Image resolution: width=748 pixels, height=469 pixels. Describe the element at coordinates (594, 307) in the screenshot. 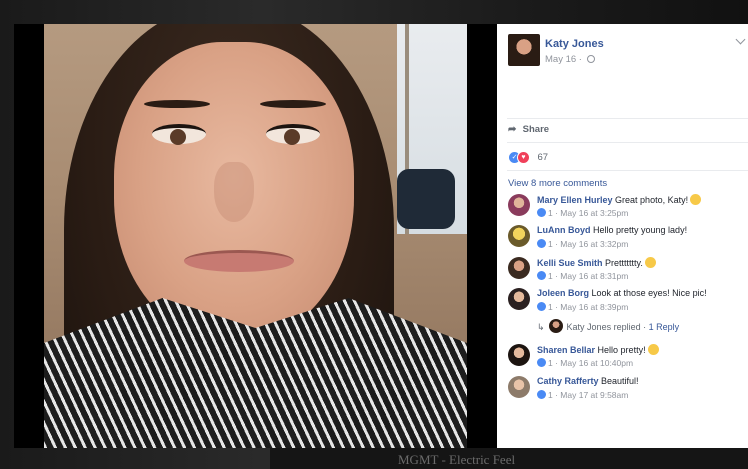

I see `comment-time: May 16 at 8:39pm` at that location.